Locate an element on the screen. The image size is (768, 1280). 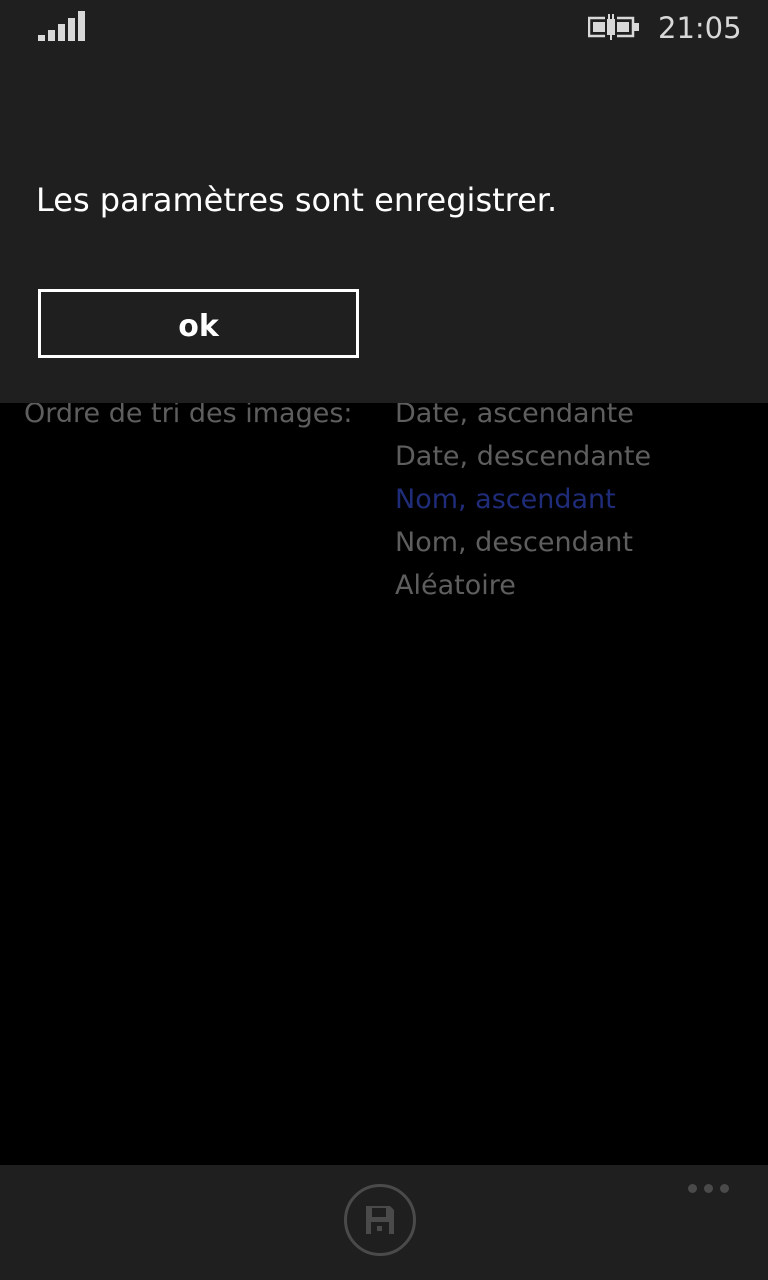
status-bar: 21:05 is located at coordinates (384, 28).